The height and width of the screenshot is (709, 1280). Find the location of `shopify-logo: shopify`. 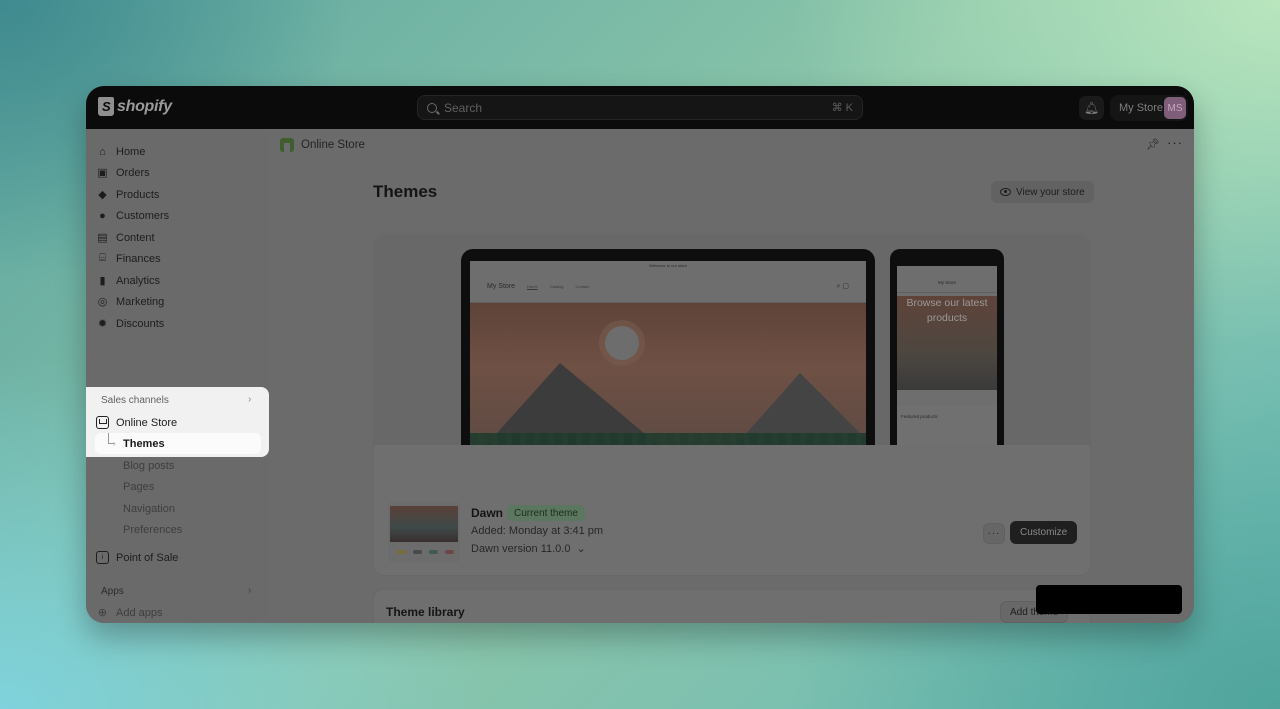

shopify-logo: shopify is located at coordinates (135, 106).